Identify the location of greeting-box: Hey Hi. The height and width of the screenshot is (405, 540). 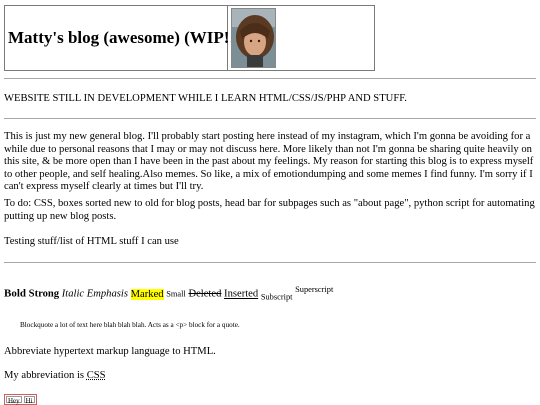
(20, 399).